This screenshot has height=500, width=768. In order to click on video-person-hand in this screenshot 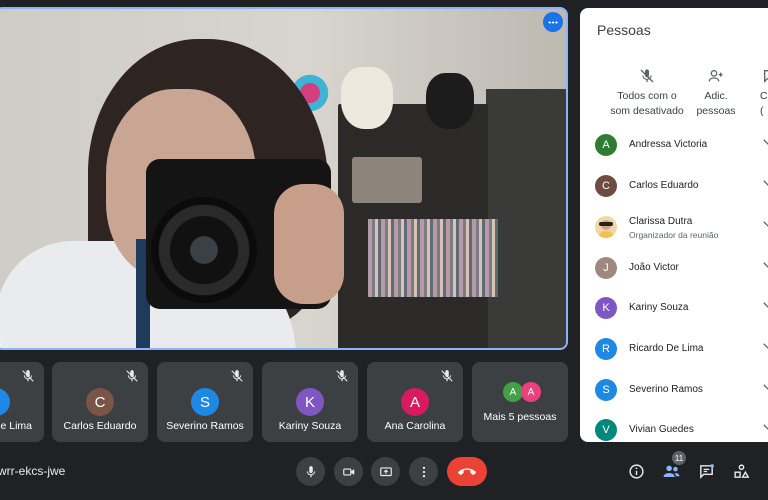, I will do `click(309, 244)`.